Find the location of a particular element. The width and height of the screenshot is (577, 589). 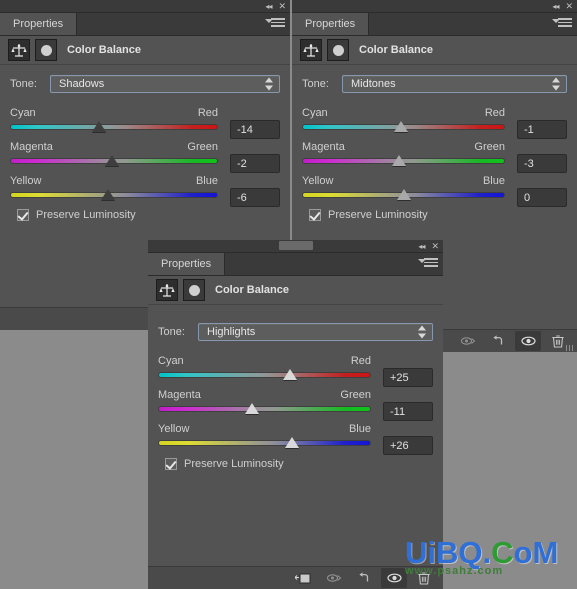

tone-row: Tone: Midtones is located at coordinates (434, 84).